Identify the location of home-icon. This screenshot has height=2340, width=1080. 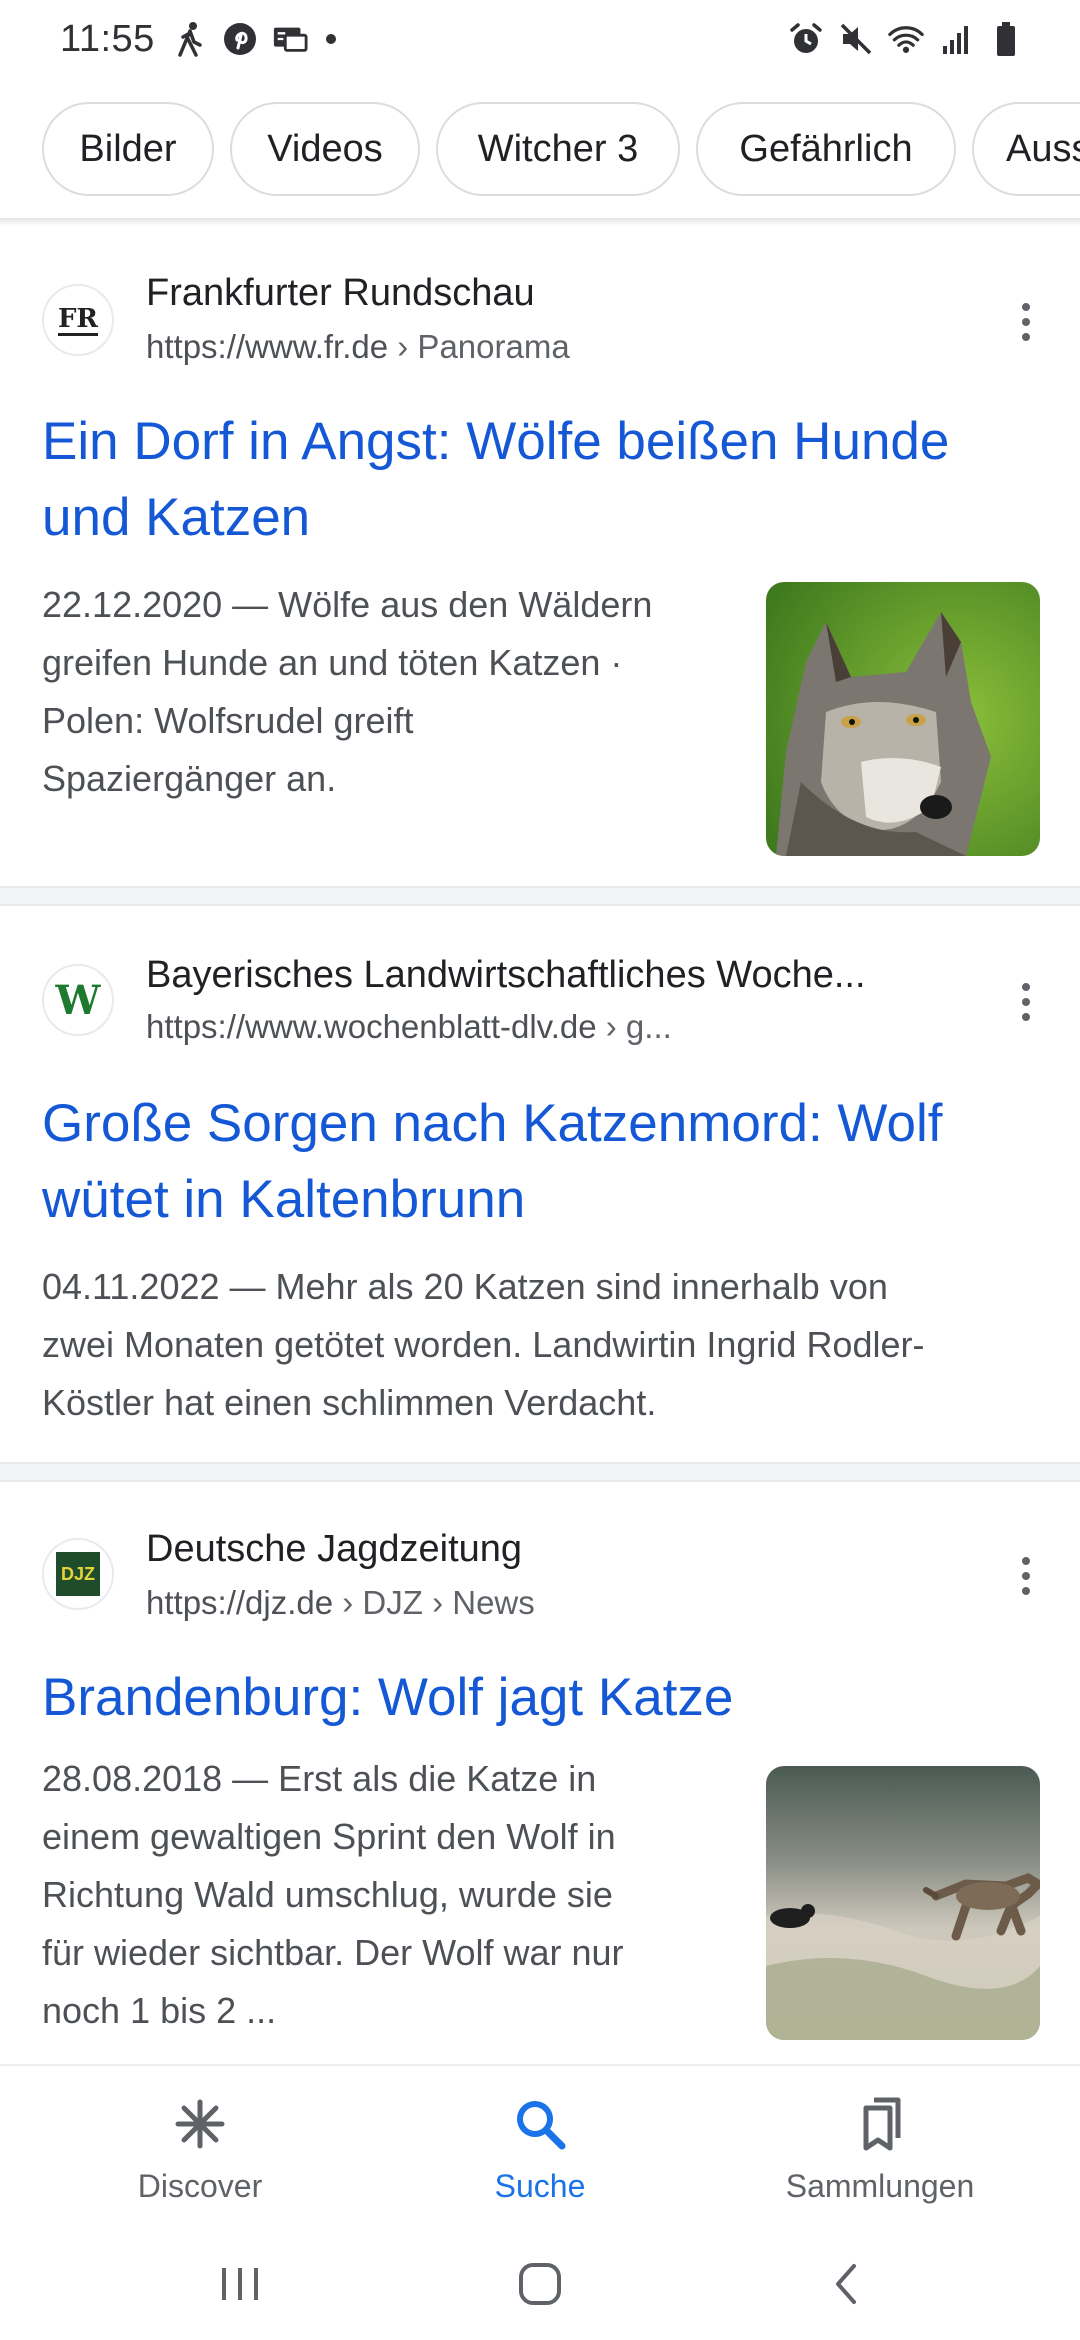
(540, 2284).